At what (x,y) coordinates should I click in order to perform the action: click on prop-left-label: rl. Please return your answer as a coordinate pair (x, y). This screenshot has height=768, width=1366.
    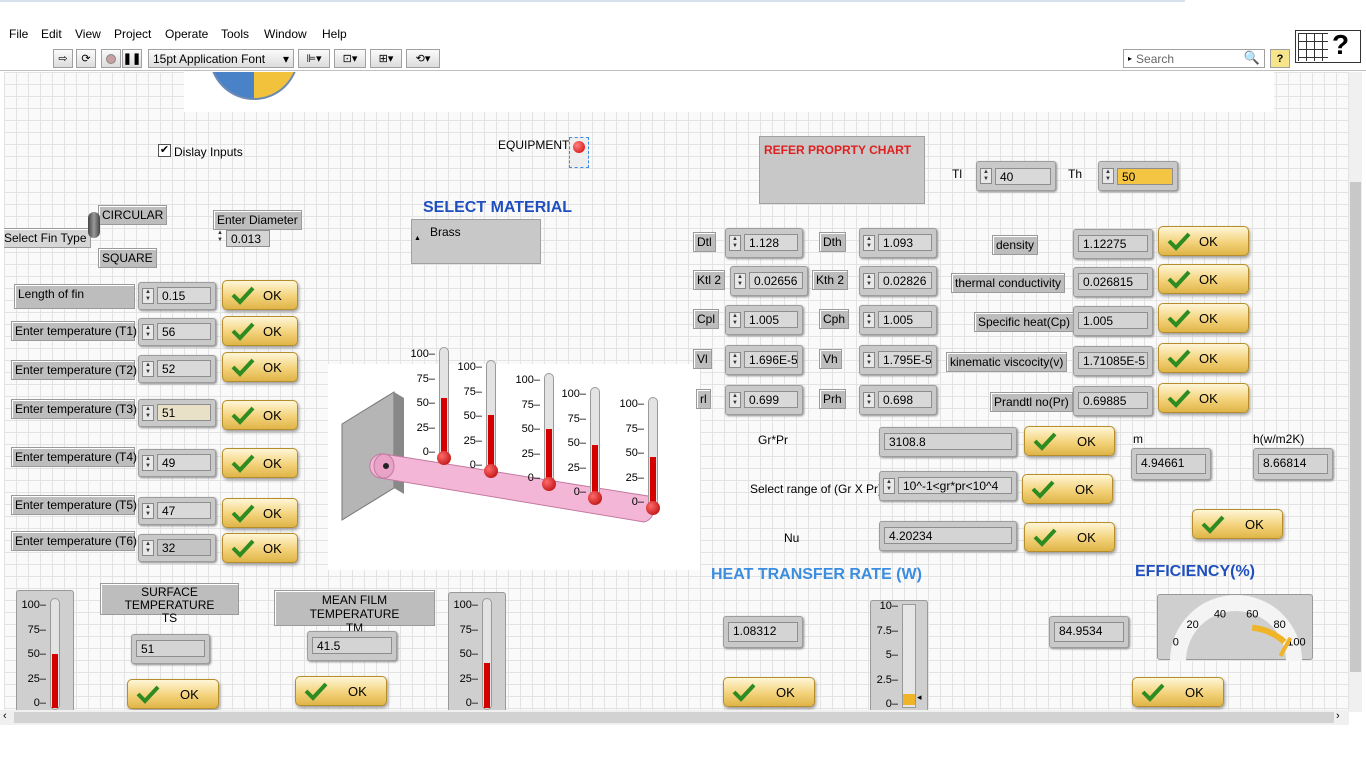
    Looking at the image, I should click on (703, 399).